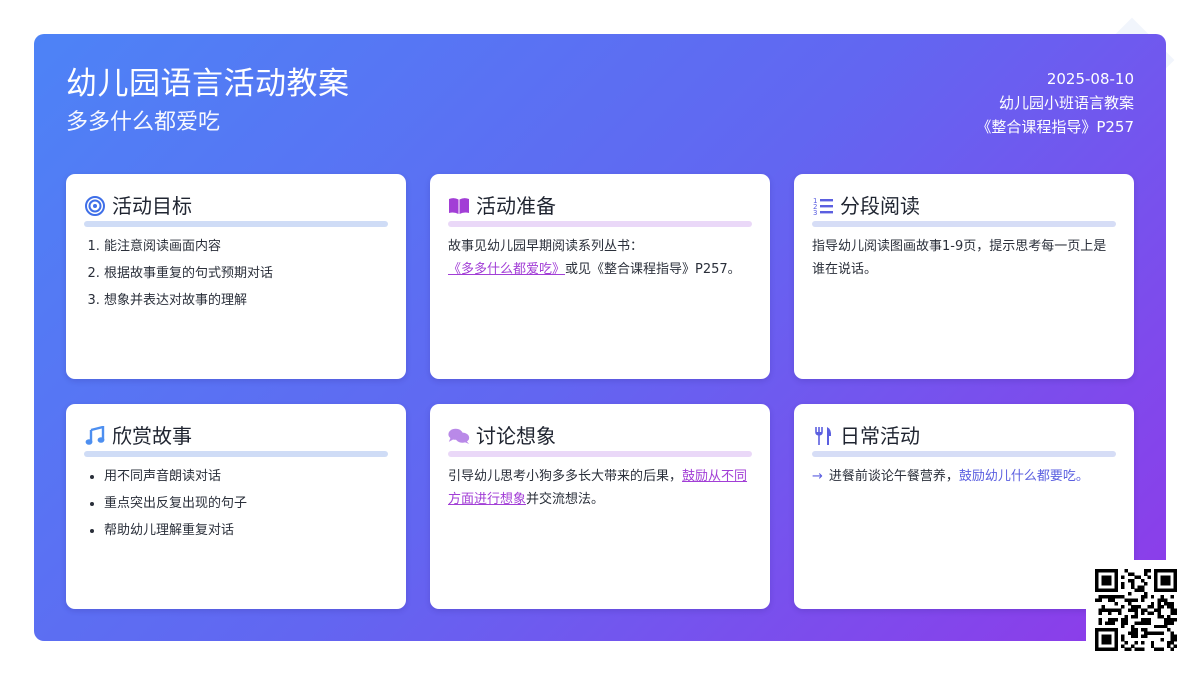  Describe the element at coordinates (459, 206) in the screenshot. I see `book-open-icon` at that location.